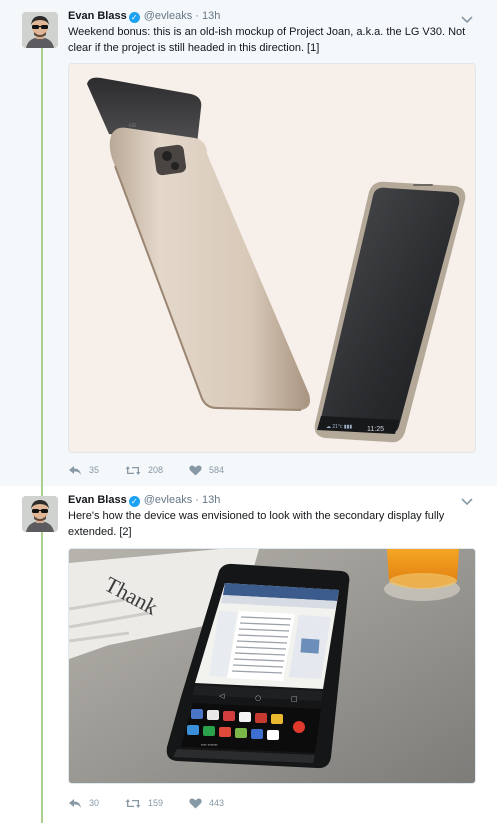 This screenshot has width=497, height=823. What do you see at coordinates (144, 470) in the screenshot?
I see `retweet-button: 208` at bounding box center [144, 470].